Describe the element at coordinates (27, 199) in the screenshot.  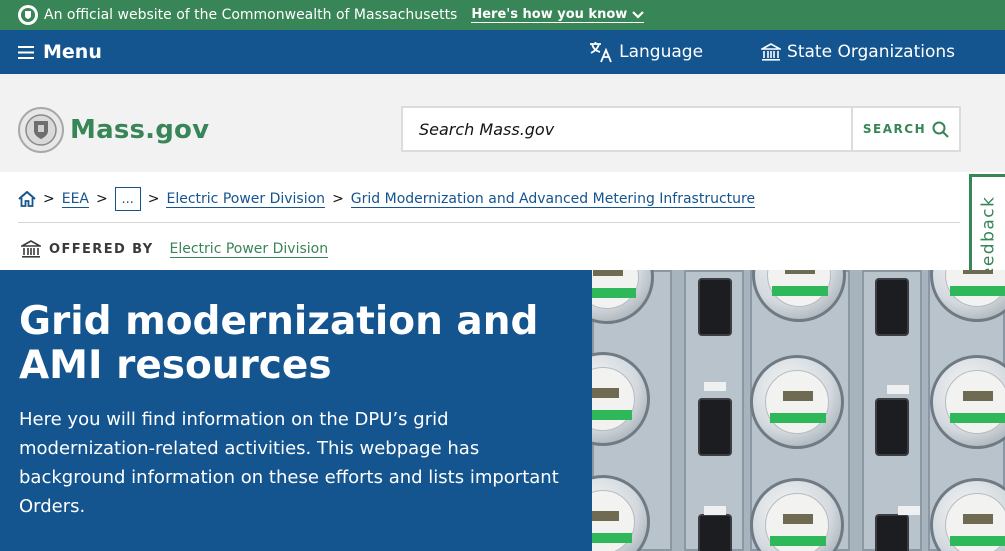
I see `home-icon` at that location.